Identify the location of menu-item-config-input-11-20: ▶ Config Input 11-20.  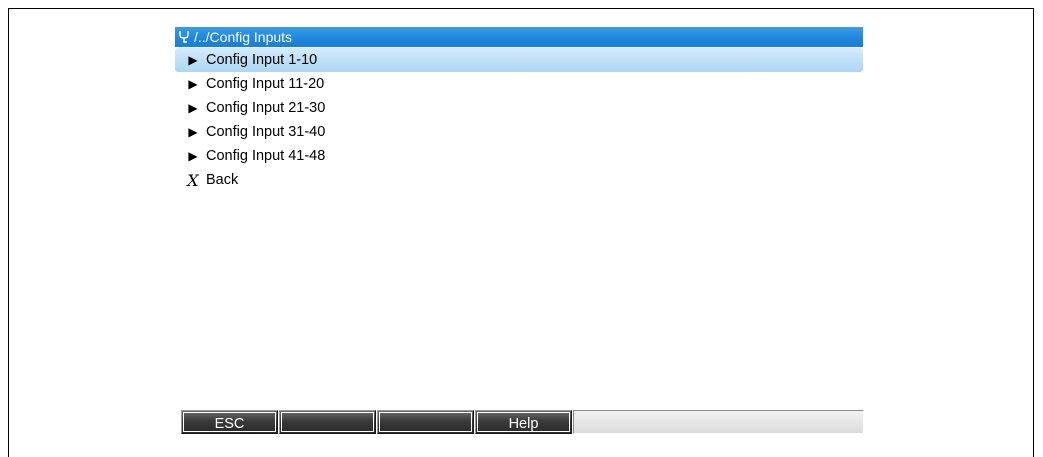
(519, 84).